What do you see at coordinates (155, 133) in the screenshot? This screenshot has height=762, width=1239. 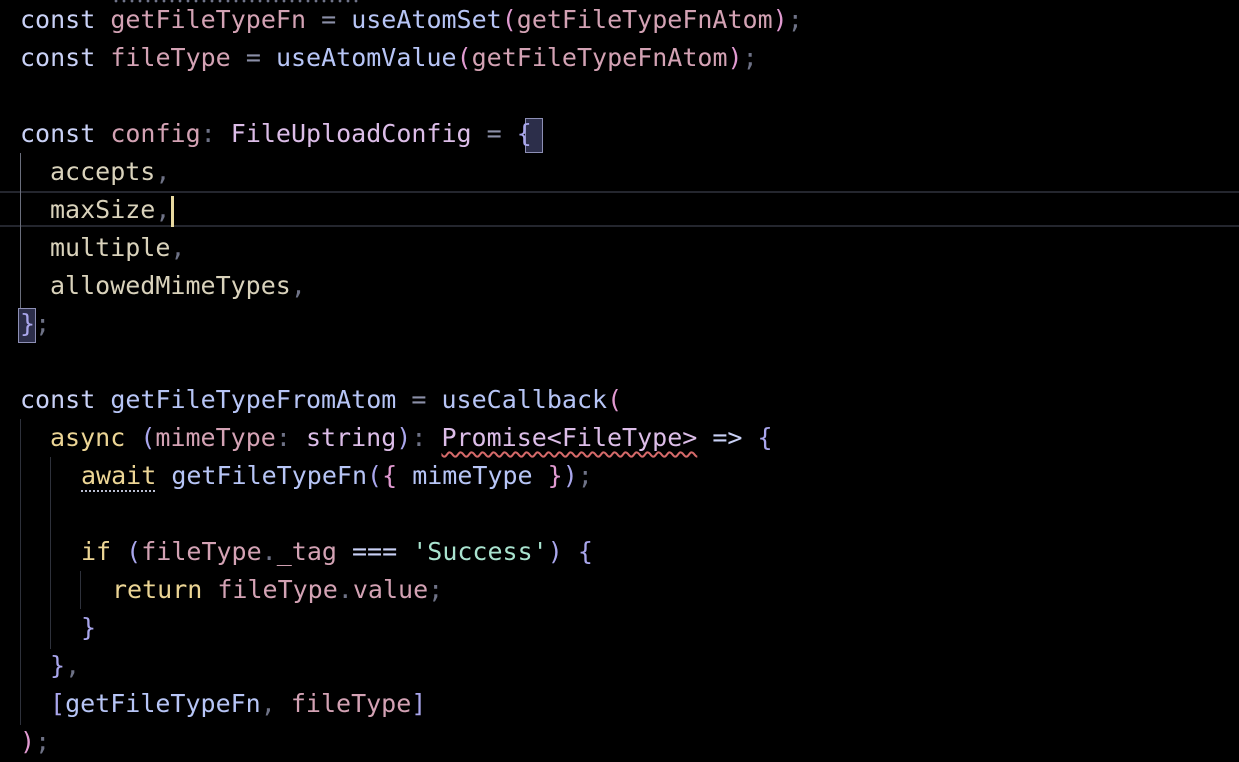 I see `identifier: config` at bounding box center [155, 133].